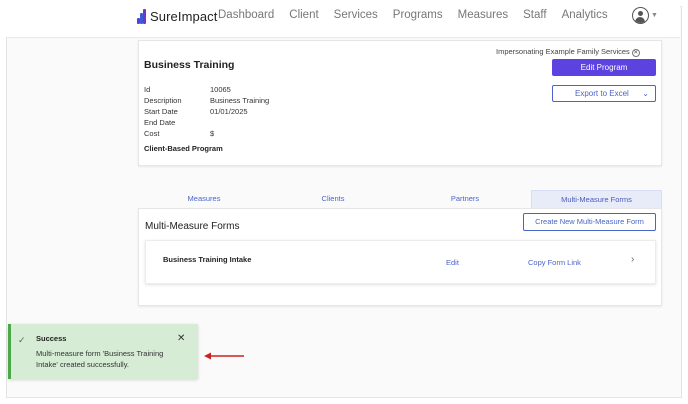 The width and height of the screenshot is (688, 404). Describe the element at coordinates (192, 226) in the screenshot. I see `section-title: Multi-Measure Forms` at that location.